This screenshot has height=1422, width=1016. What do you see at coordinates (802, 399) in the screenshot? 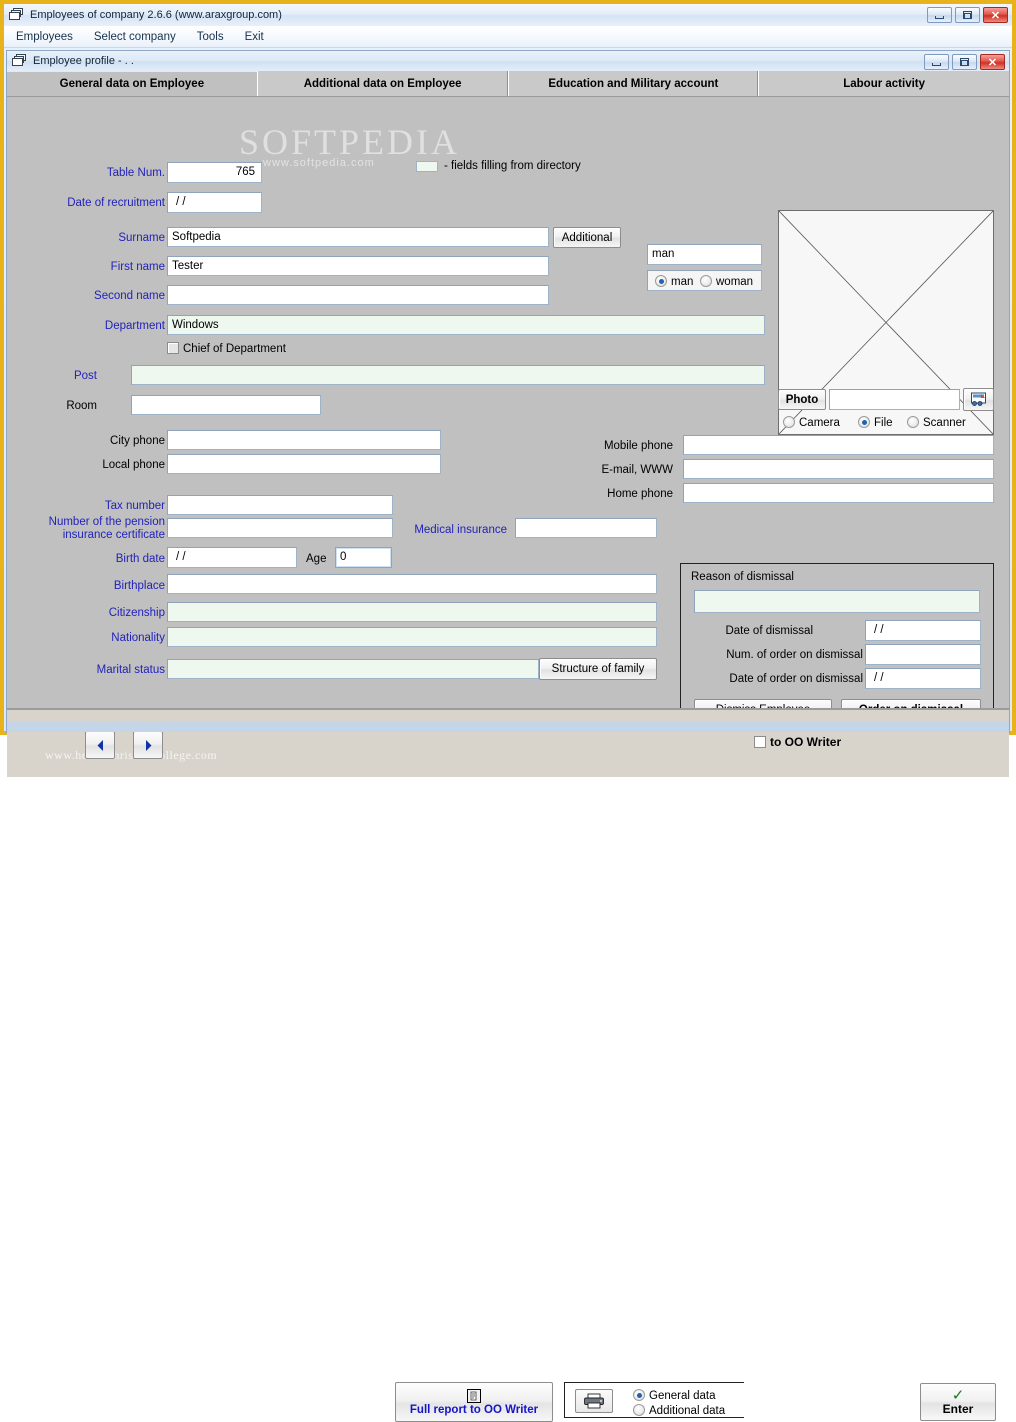
I see `photo-button: Photo` at bounding box center [802, 399].